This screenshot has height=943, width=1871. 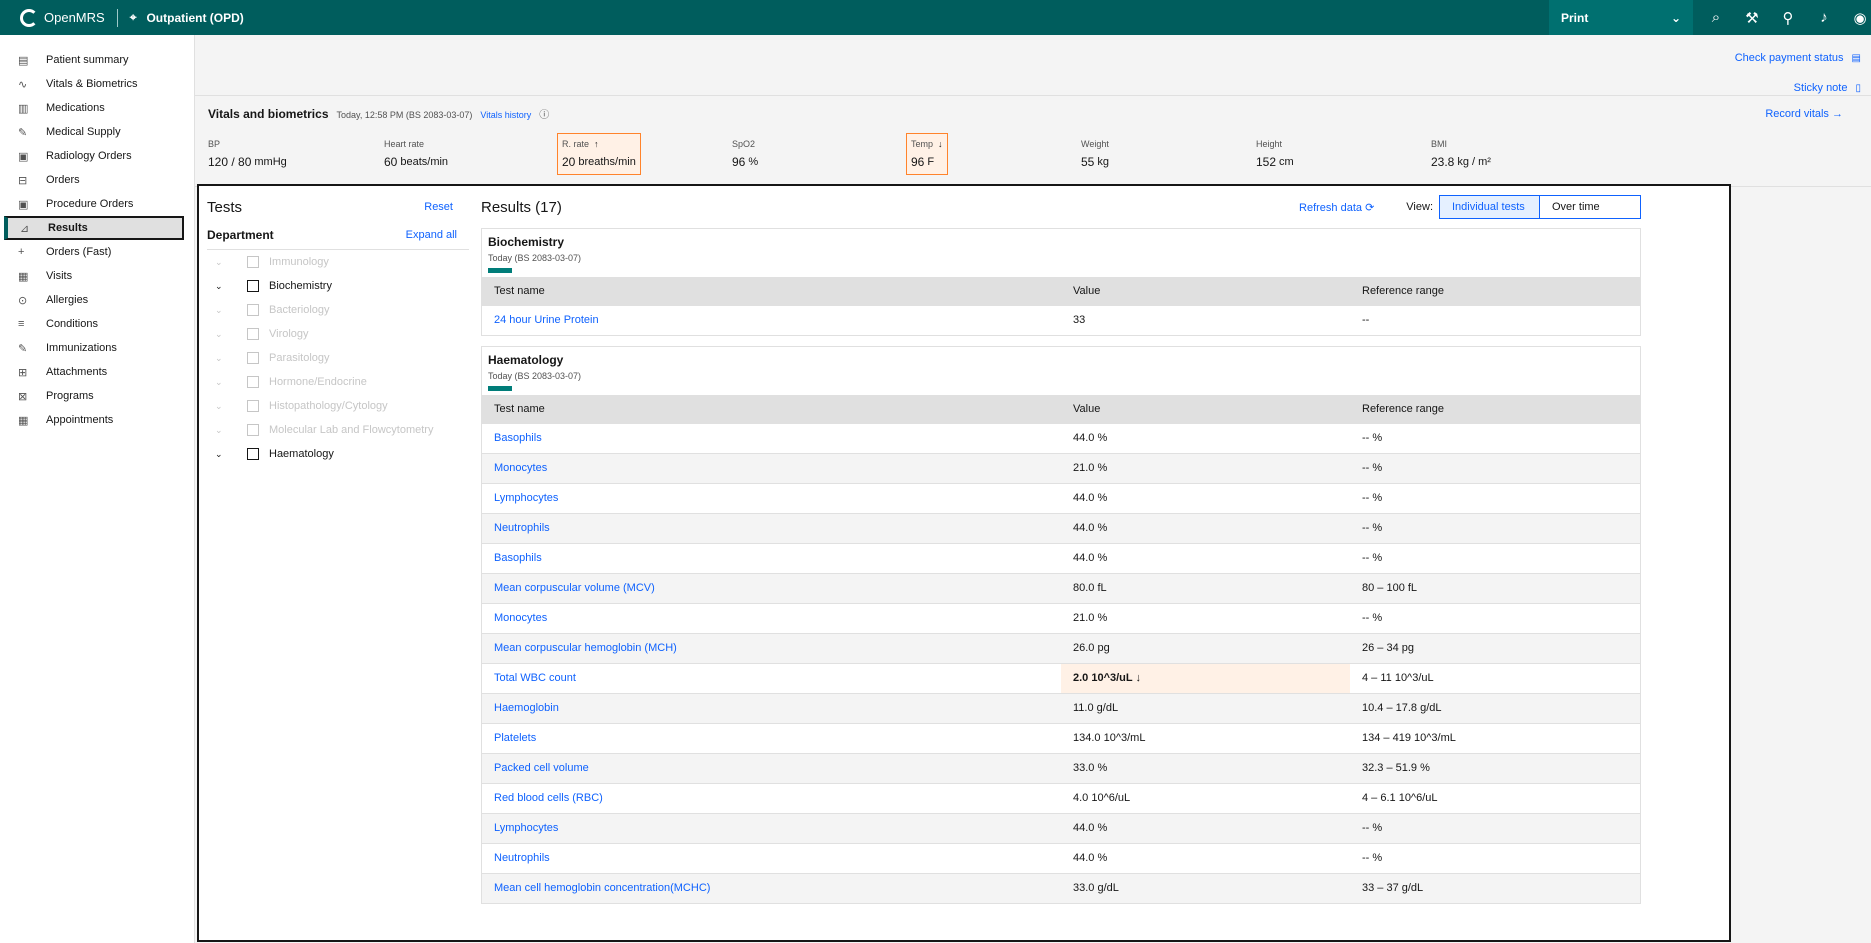 I want to click on test-name-link: Mean corpuscular volume (MCV), so click(x=771, y=587).